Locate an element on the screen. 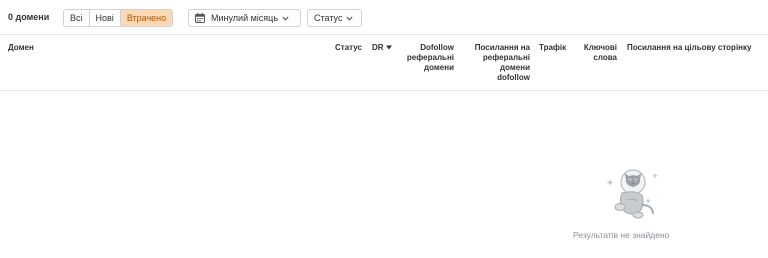  status-dropdown: Статус is located at coordinates (334, 18).